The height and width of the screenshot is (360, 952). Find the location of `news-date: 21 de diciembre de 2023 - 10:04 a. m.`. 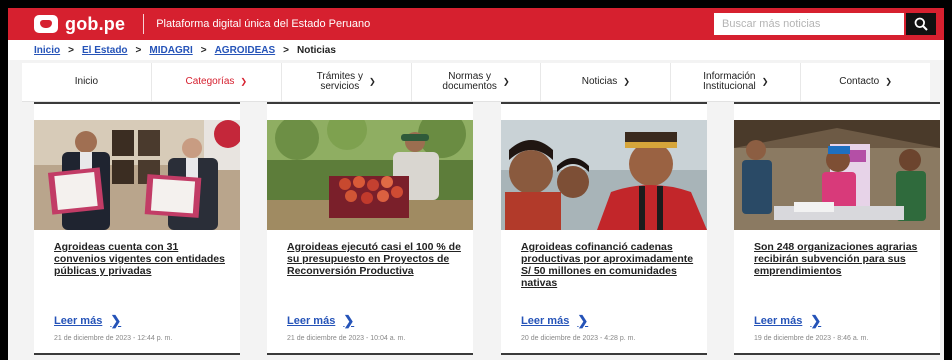

news-date: 21 de diciembre de 2023 - 10:04 a. m. is located at coordinates (346, 338).